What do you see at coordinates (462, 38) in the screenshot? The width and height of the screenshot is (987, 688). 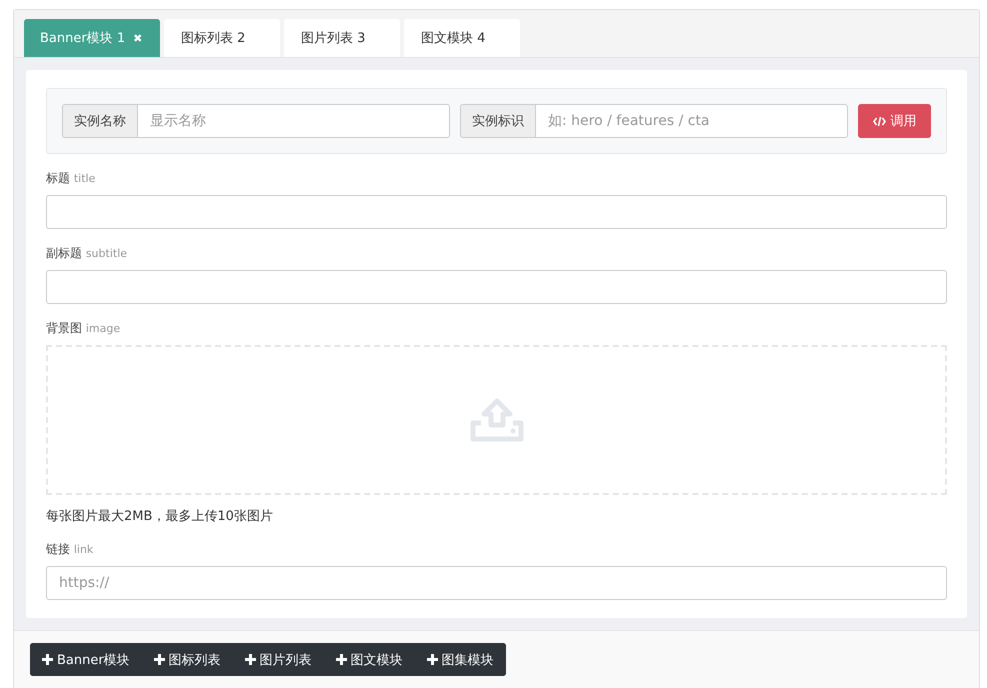 I see `tab: 图文模块 4` at bounding box center [462, 38].